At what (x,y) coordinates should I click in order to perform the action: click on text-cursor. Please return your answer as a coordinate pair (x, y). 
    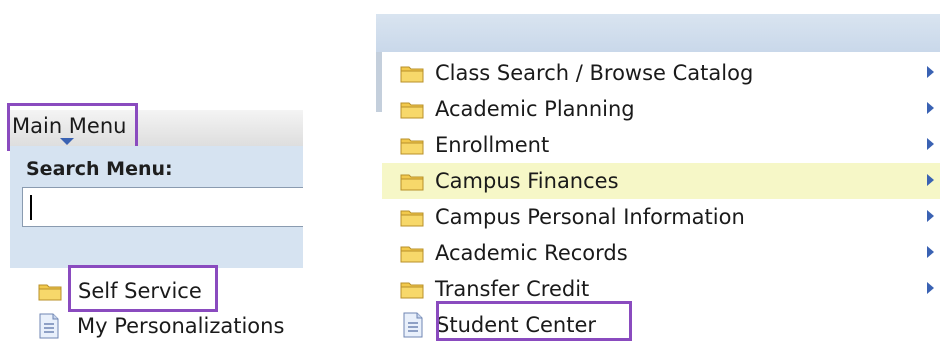
    Looking at the image, I should click on (31, 207).